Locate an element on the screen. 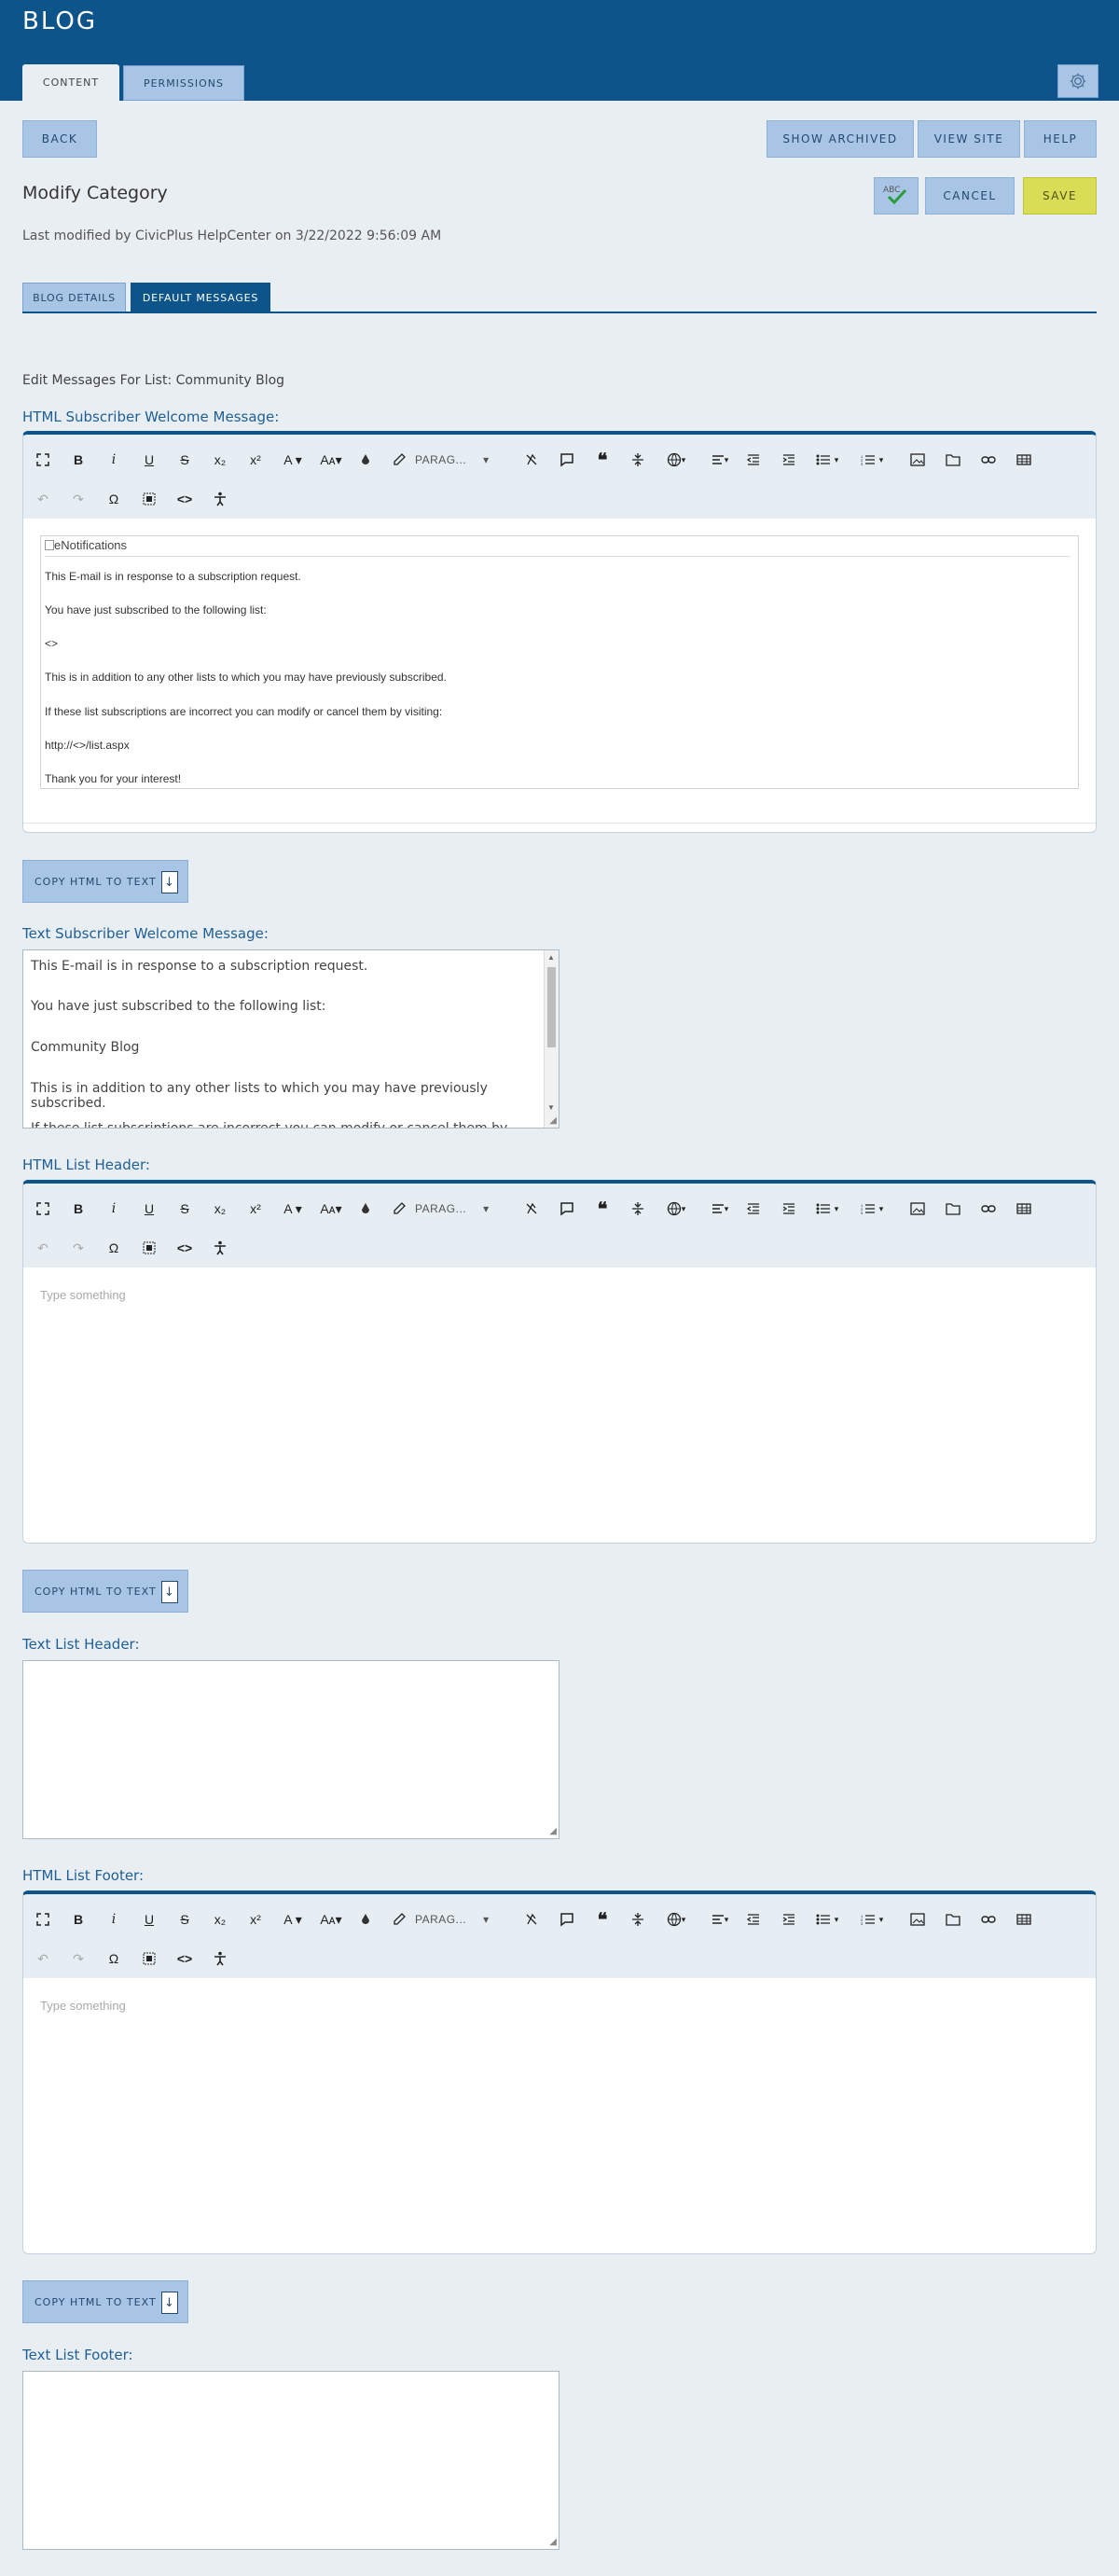 The height and width of the screenshot is (2576, 1119). outdent-icon is located at coordinates (753, 1919).